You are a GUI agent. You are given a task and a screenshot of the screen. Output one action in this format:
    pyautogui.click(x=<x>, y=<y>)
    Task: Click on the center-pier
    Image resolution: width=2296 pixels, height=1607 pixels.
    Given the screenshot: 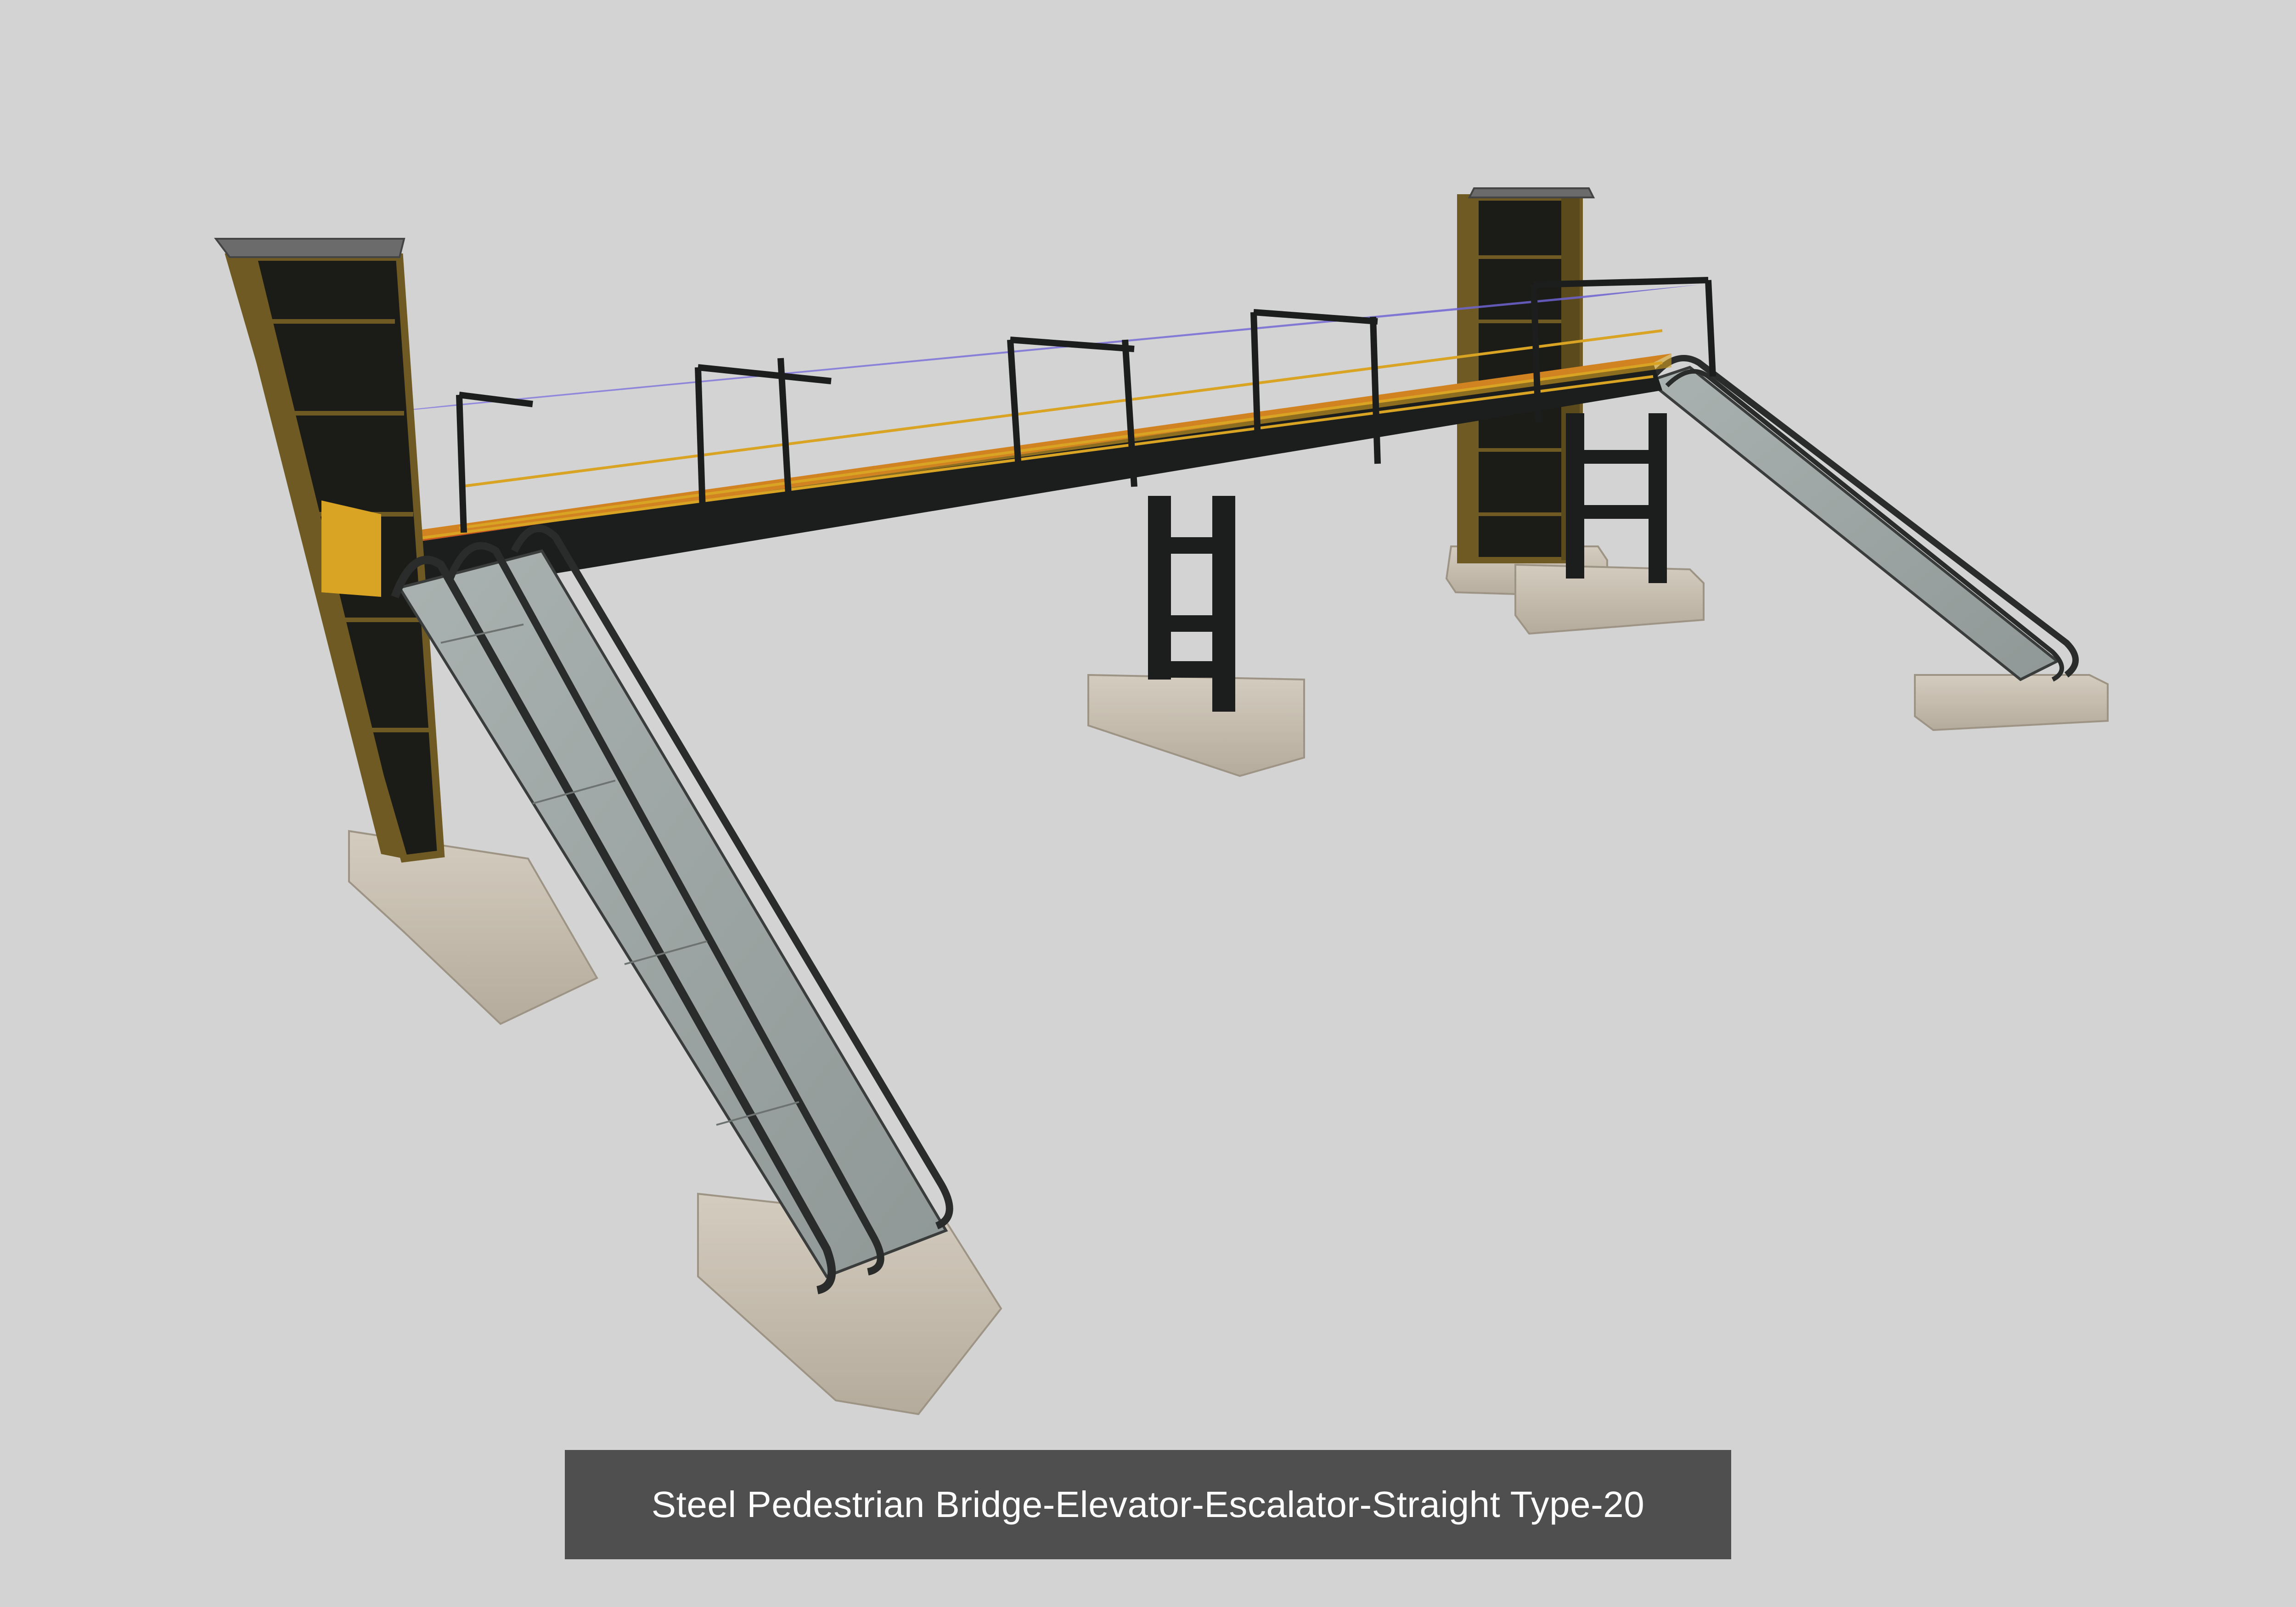 What is the action you would take?
    pyautogui.click(x=1196, y=636)
    